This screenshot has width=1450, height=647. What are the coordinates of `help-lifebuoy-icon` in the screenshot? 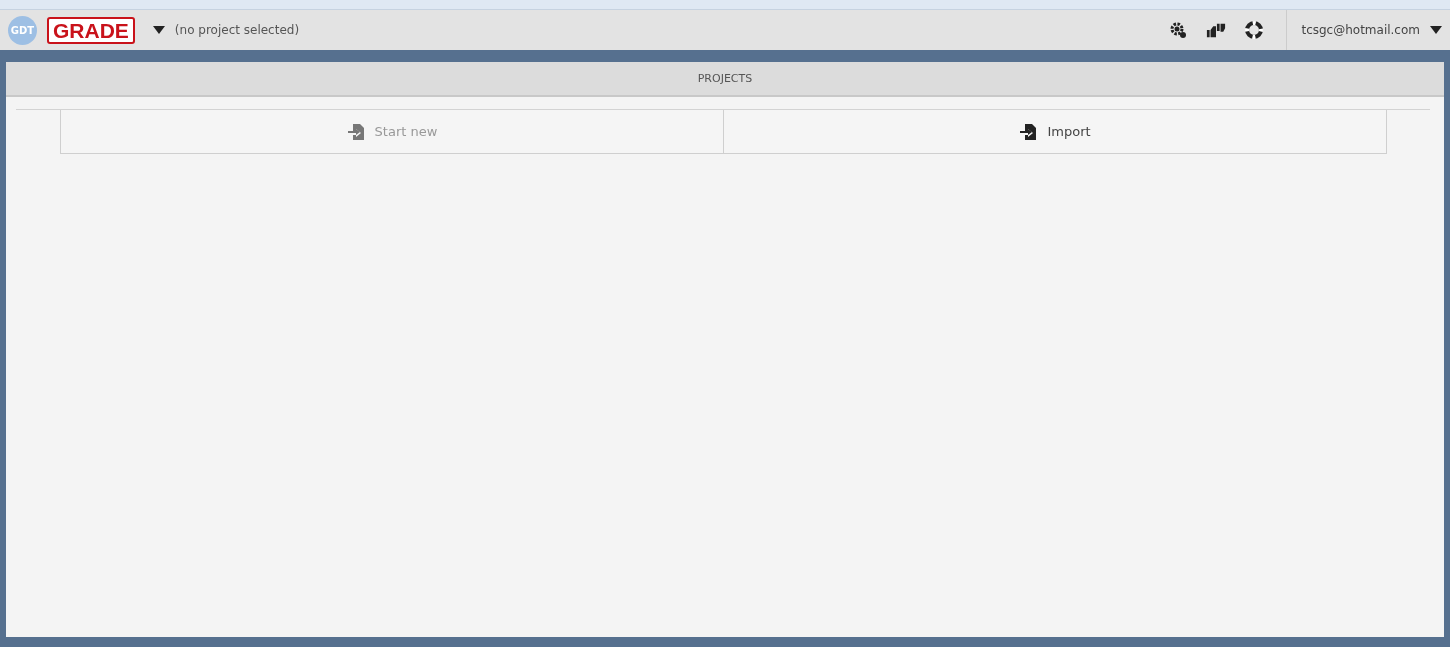 It's located at (1254, 30).